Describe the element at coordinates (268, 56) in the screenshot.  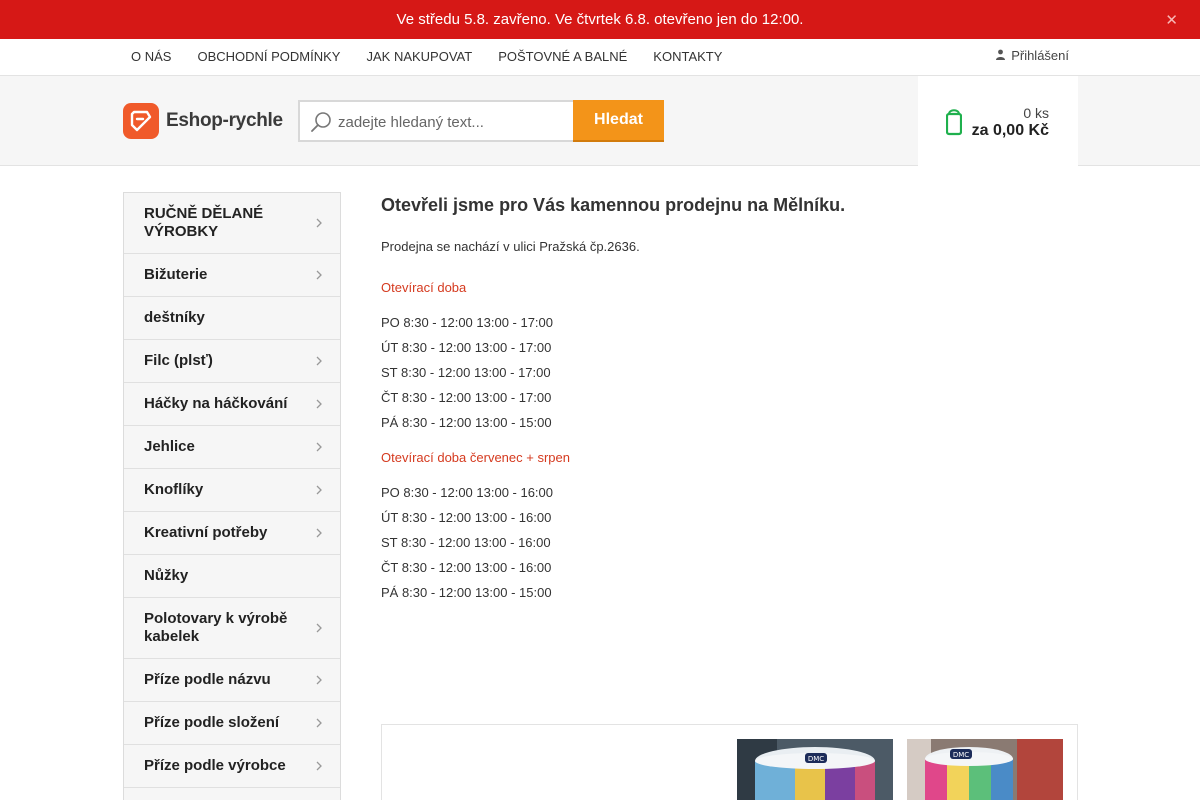
I see `nav-link-obchodni-podminky: OBCHODNÍ PODMÍNKY` at that location.